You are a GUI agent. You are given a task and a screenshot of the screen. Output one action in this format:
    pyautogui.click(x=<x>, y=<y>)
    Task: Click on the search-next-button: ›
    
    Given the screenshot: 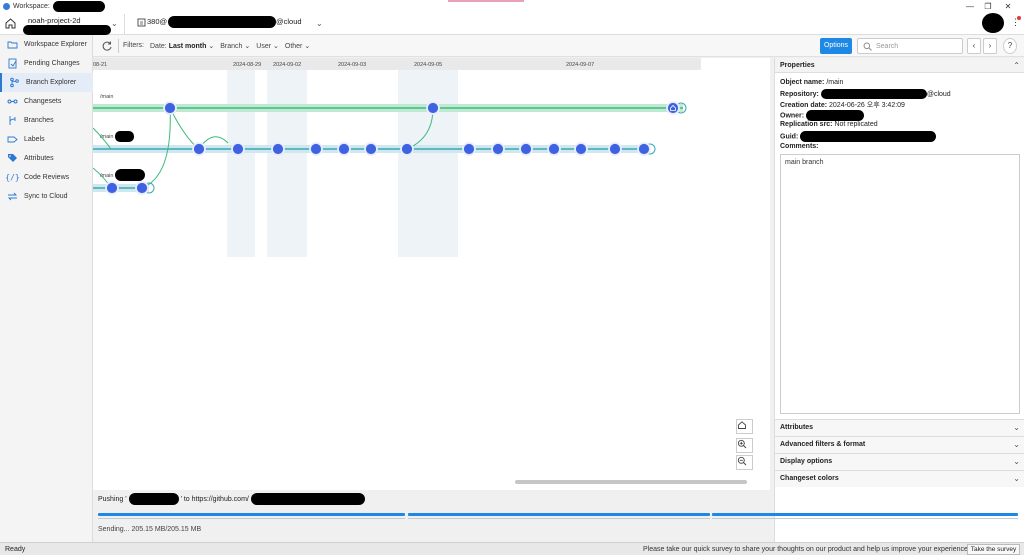 What is the action you would take?
    pyautogui.click(x=990, y=46)
    